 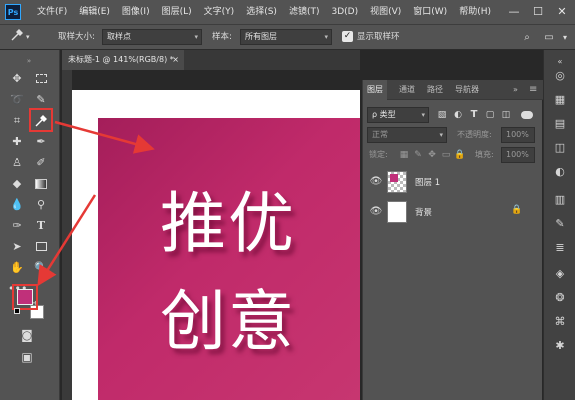 I want to click on layer-filter-select: ρ 类型 ▾, so click(x=398, y=115).